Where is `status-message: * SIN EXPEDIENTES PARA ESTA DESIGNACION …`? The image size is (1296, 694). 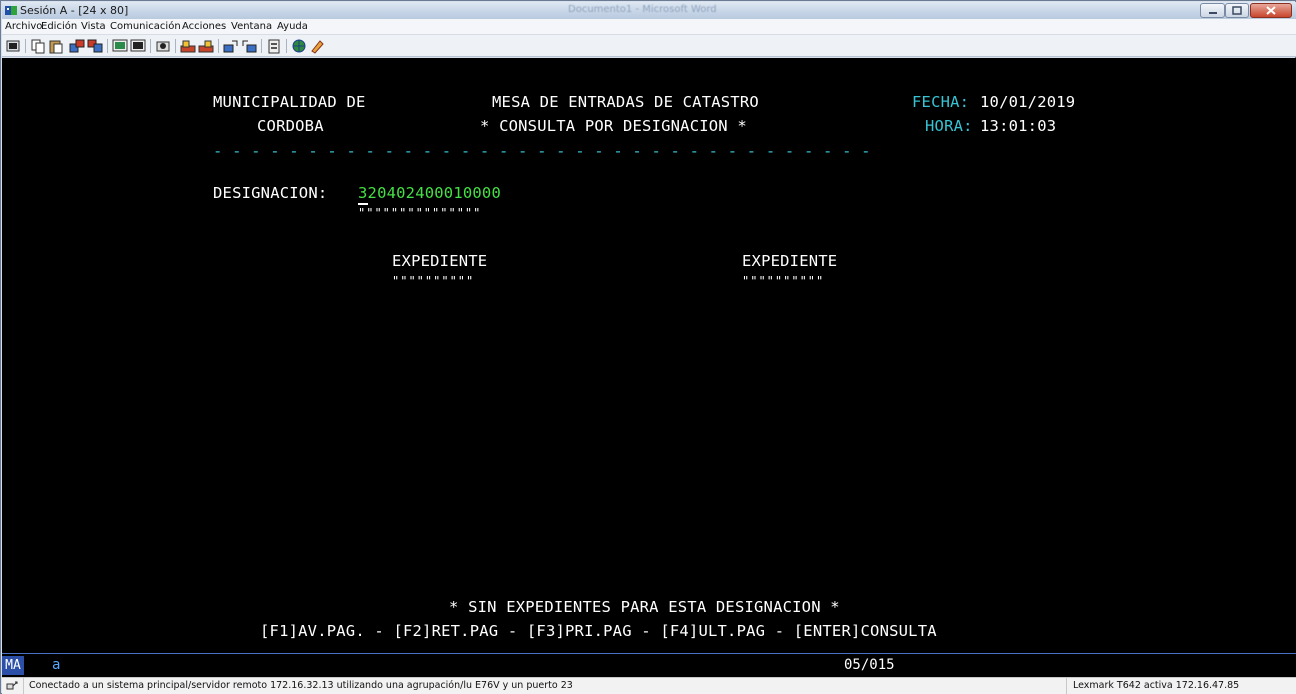 status-message: * SIN EXPEDIENTES PARA ESTA DESIGNACION … is located at coordinates (644, 607).